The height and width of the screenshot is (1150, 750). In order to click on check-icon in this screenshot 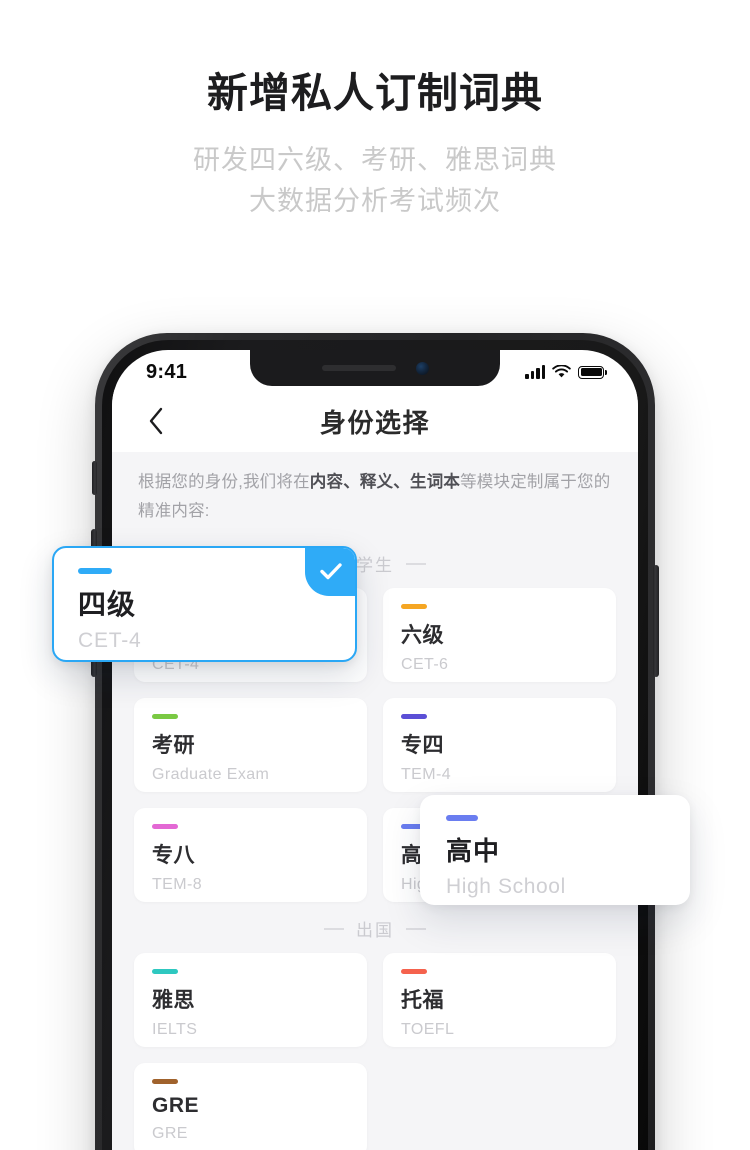, I will do `click(331, 571)`.